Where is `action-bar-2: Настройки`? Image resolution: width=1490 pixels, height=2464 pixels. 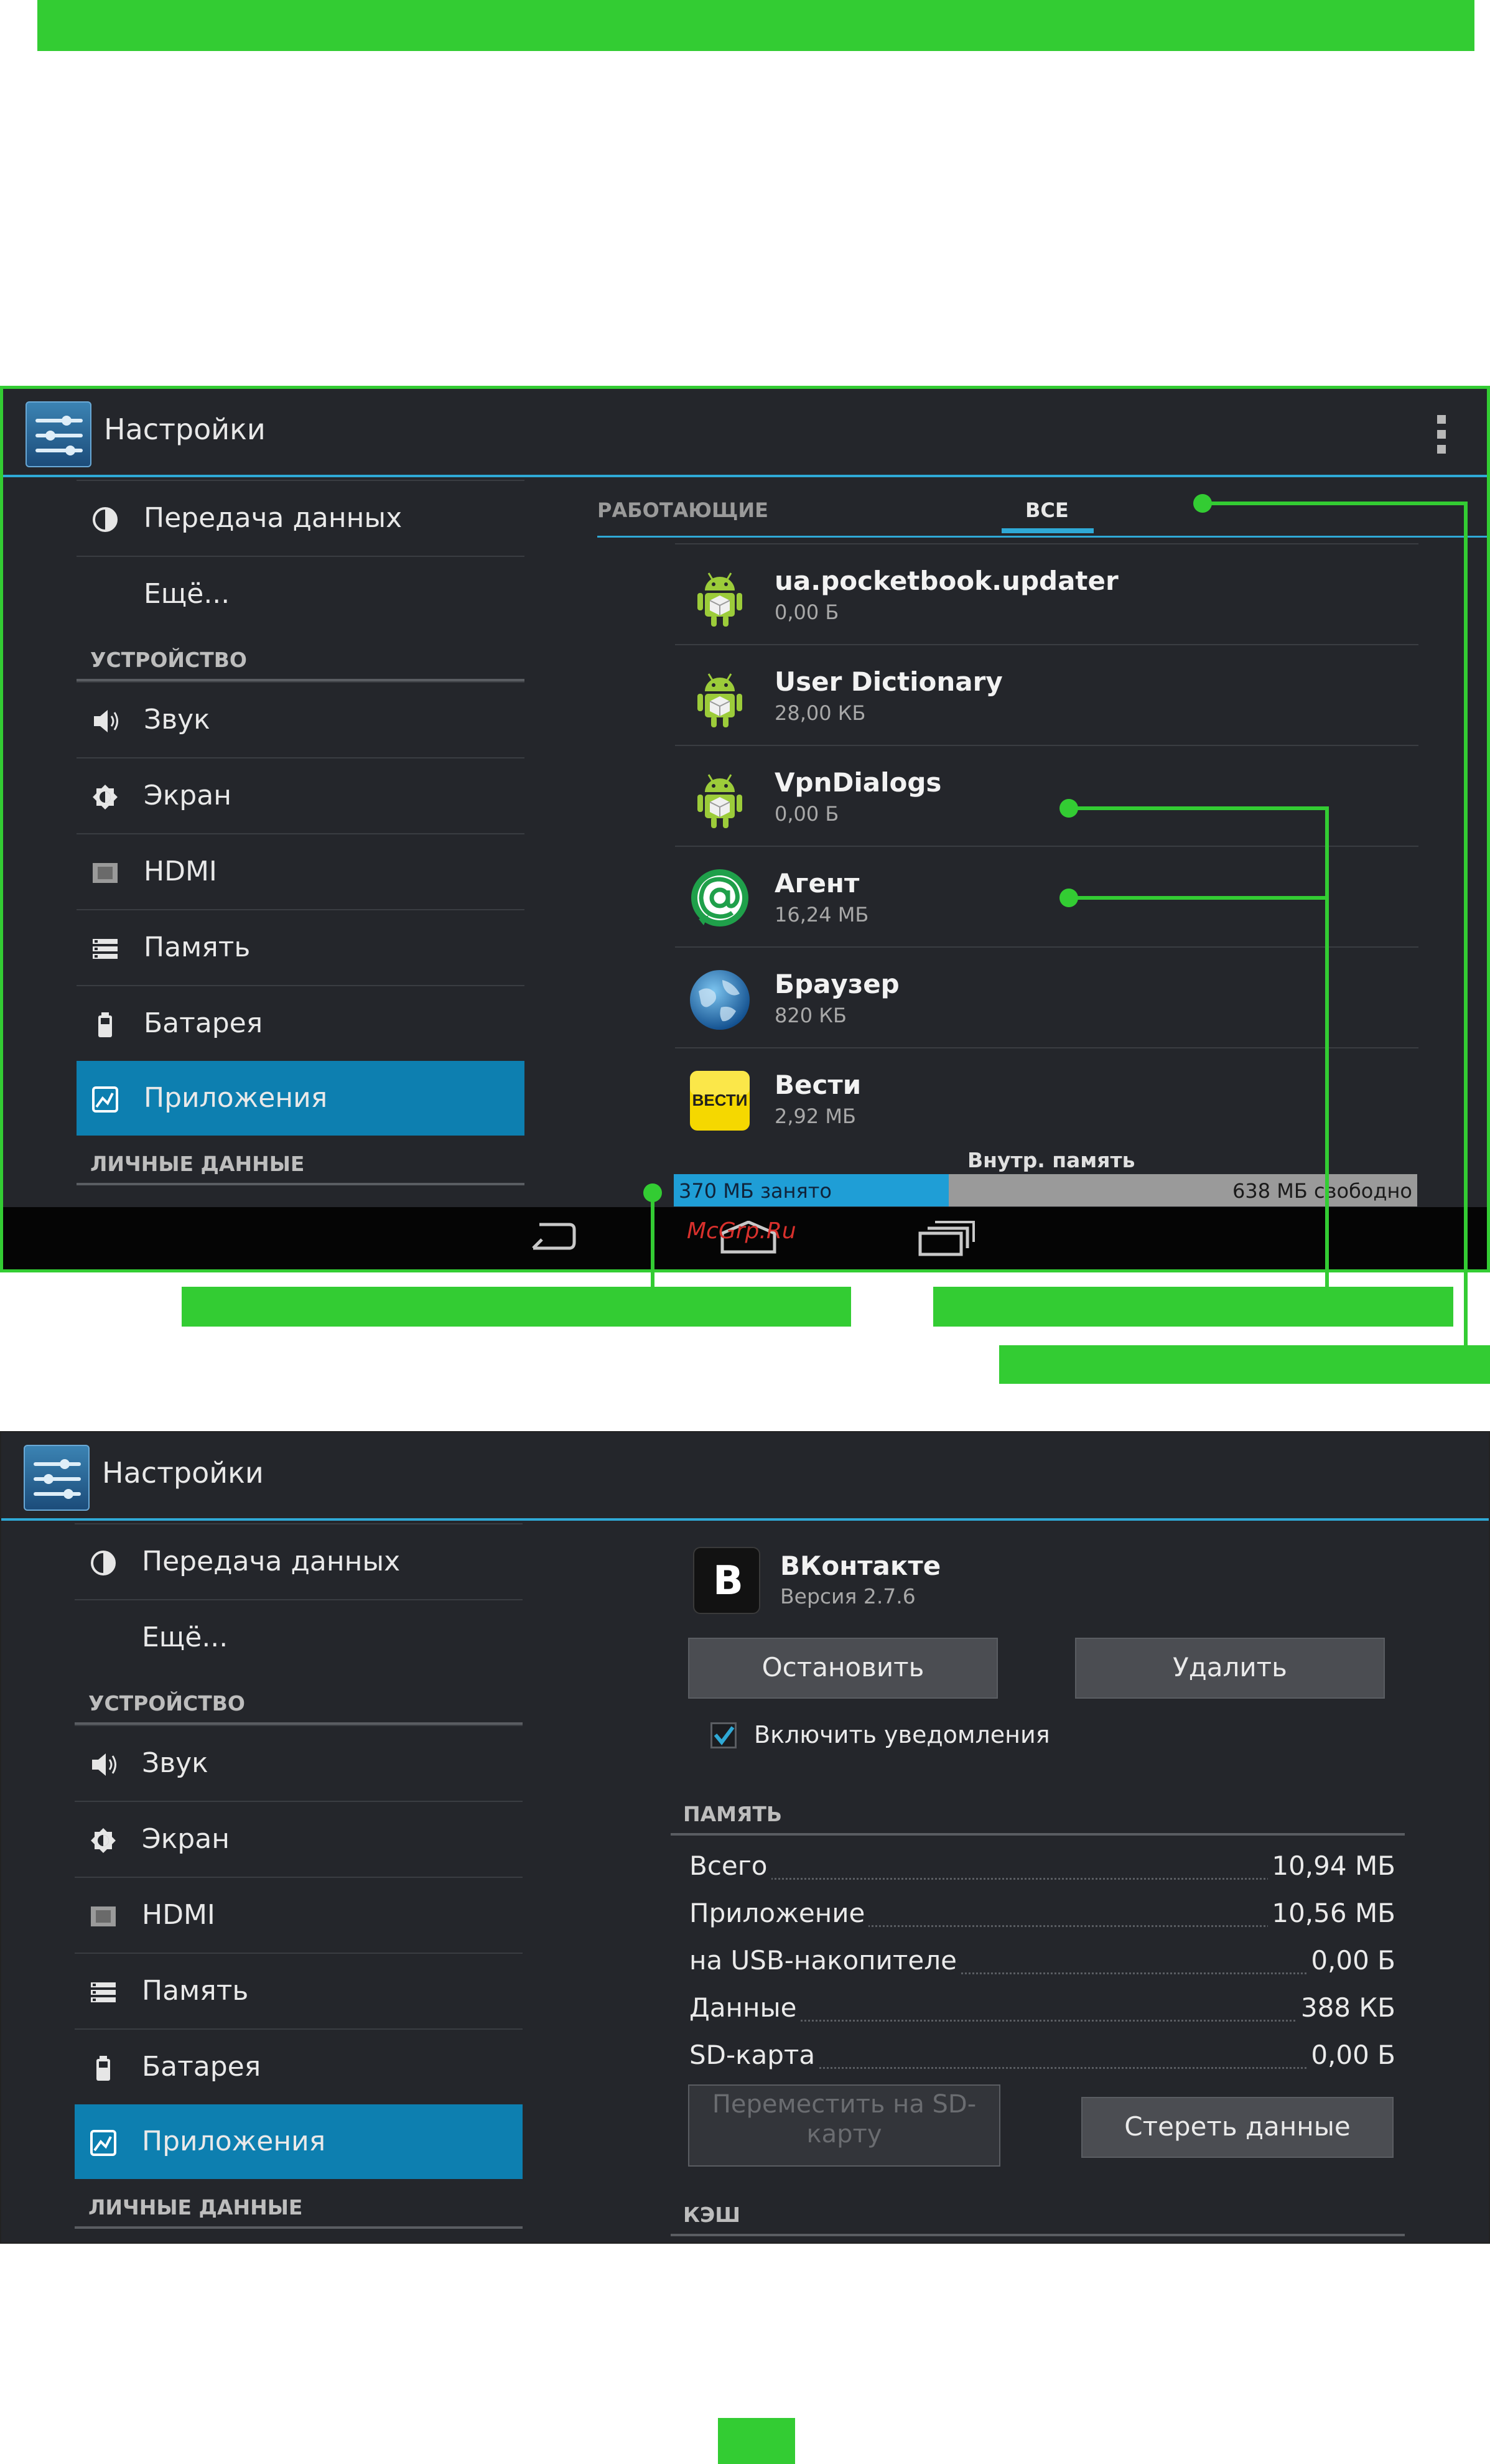 action-bar-2: Настройки is located at coordinates (745, 1476).